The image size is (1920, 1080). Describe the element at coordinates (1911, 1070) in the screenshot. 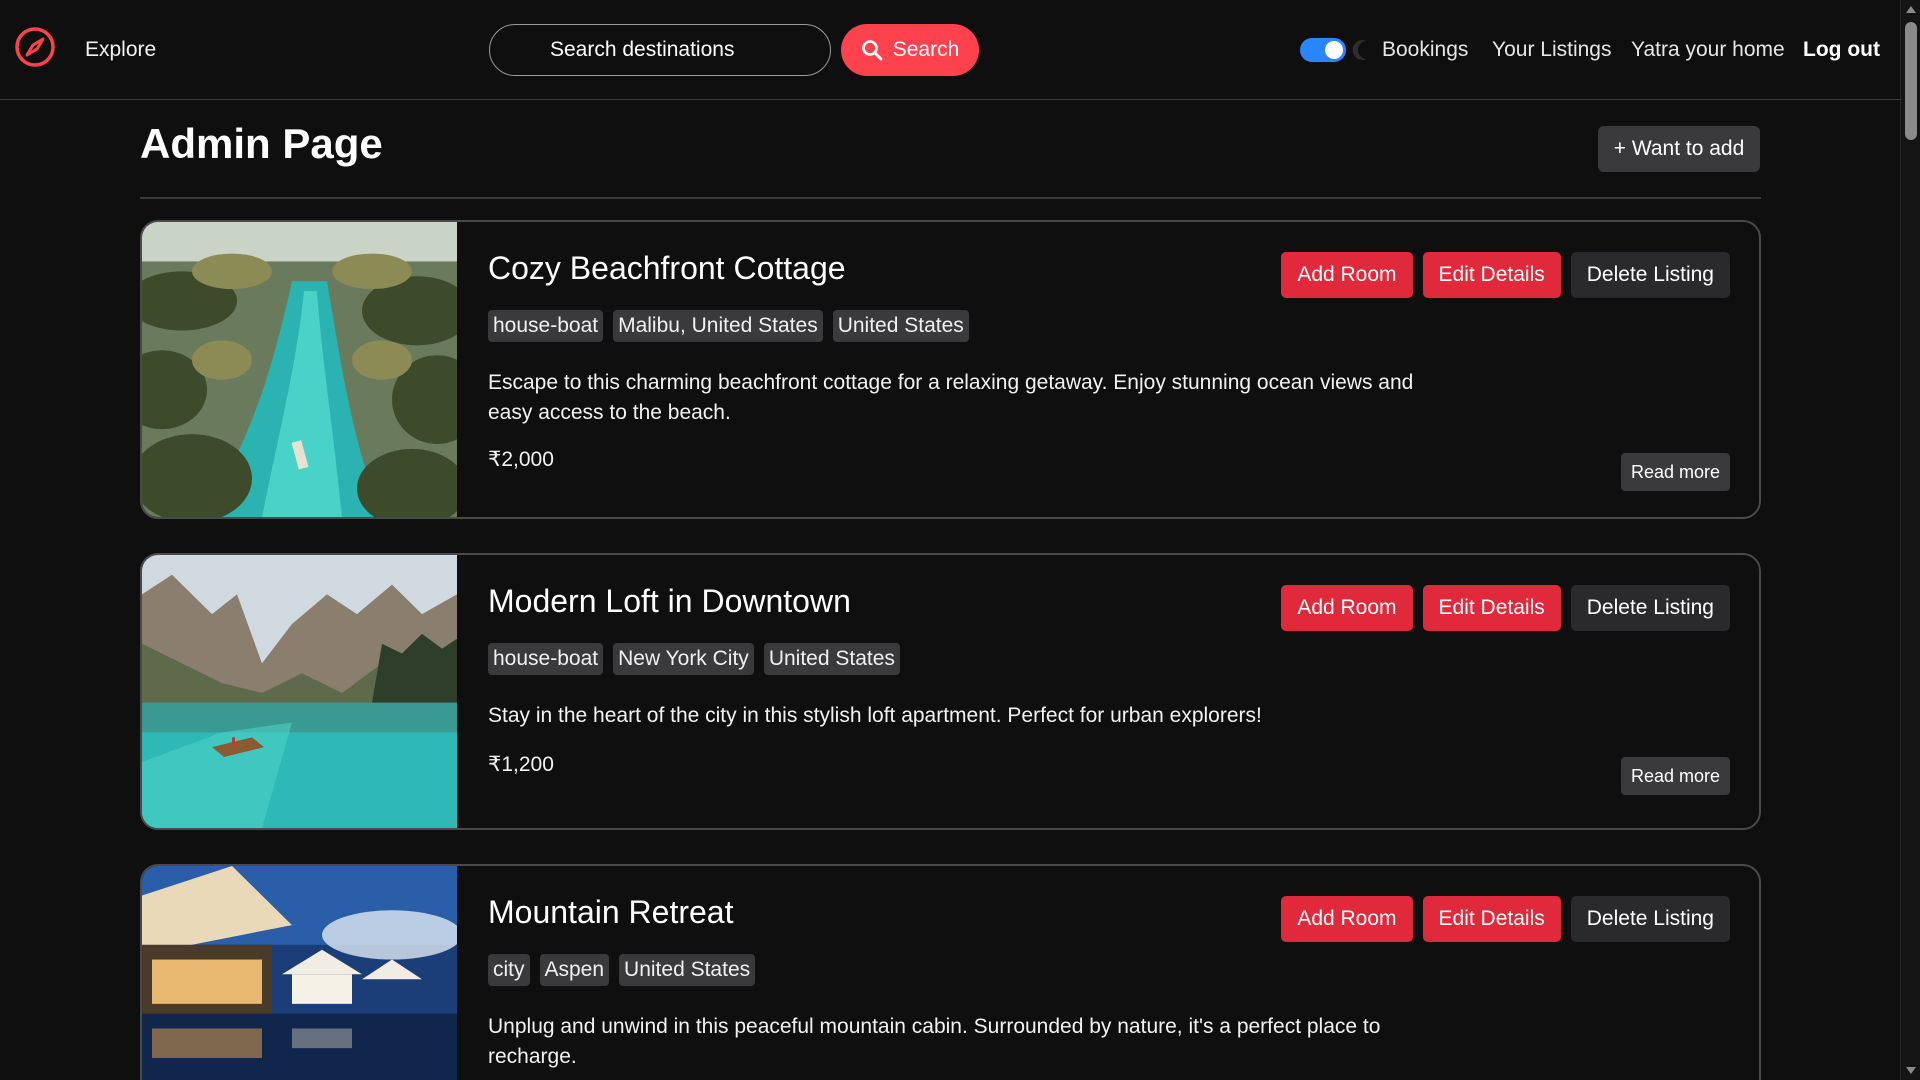

I see `scroll-down-arrow-icon` at that location.